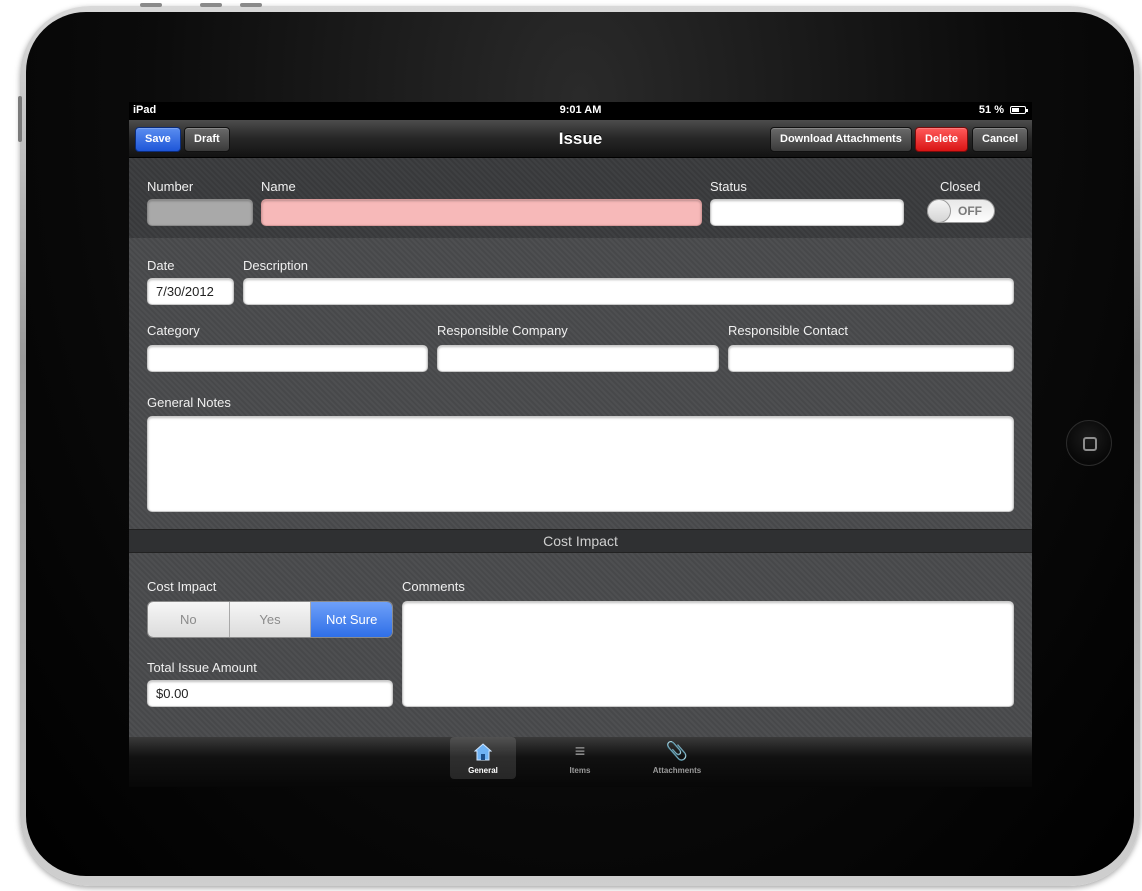  Describe the element at coordinates (483, 770) in the screenshot. I see `tab-general-label: General` at that location.